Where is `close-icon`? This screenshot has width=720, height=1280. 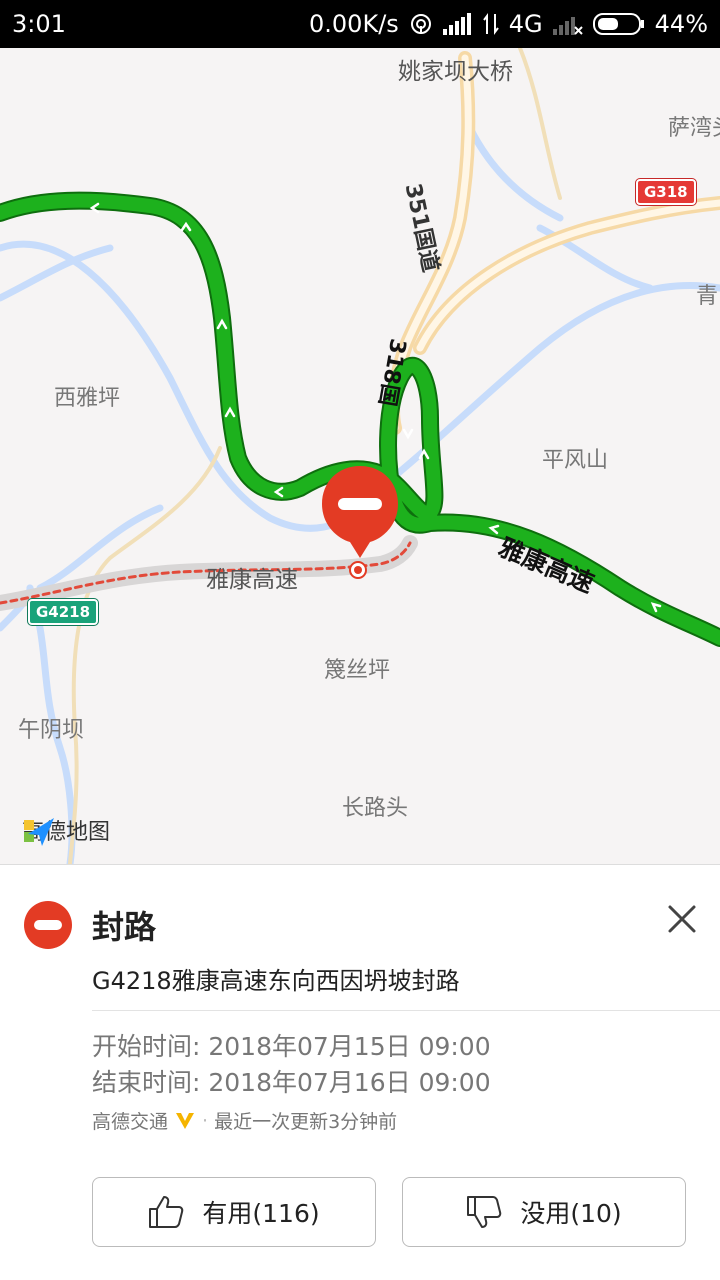 close-icon is located at coordinates (682, 919).